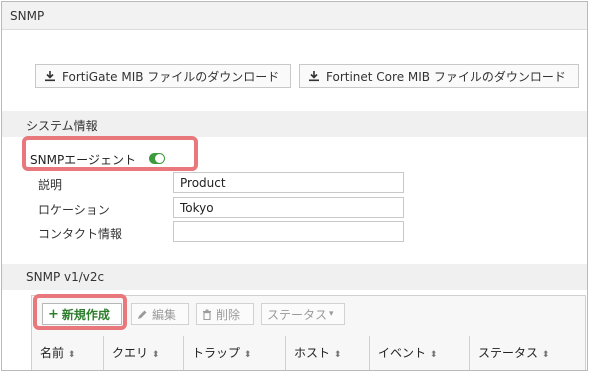 The height and width of the screenshot is (373, 590). Describe the element at coordinates (171, 76) in the screenshot. I see `fortigate-mib-download-label: FortiGate MIB ファイルのダウンロード` at that location.